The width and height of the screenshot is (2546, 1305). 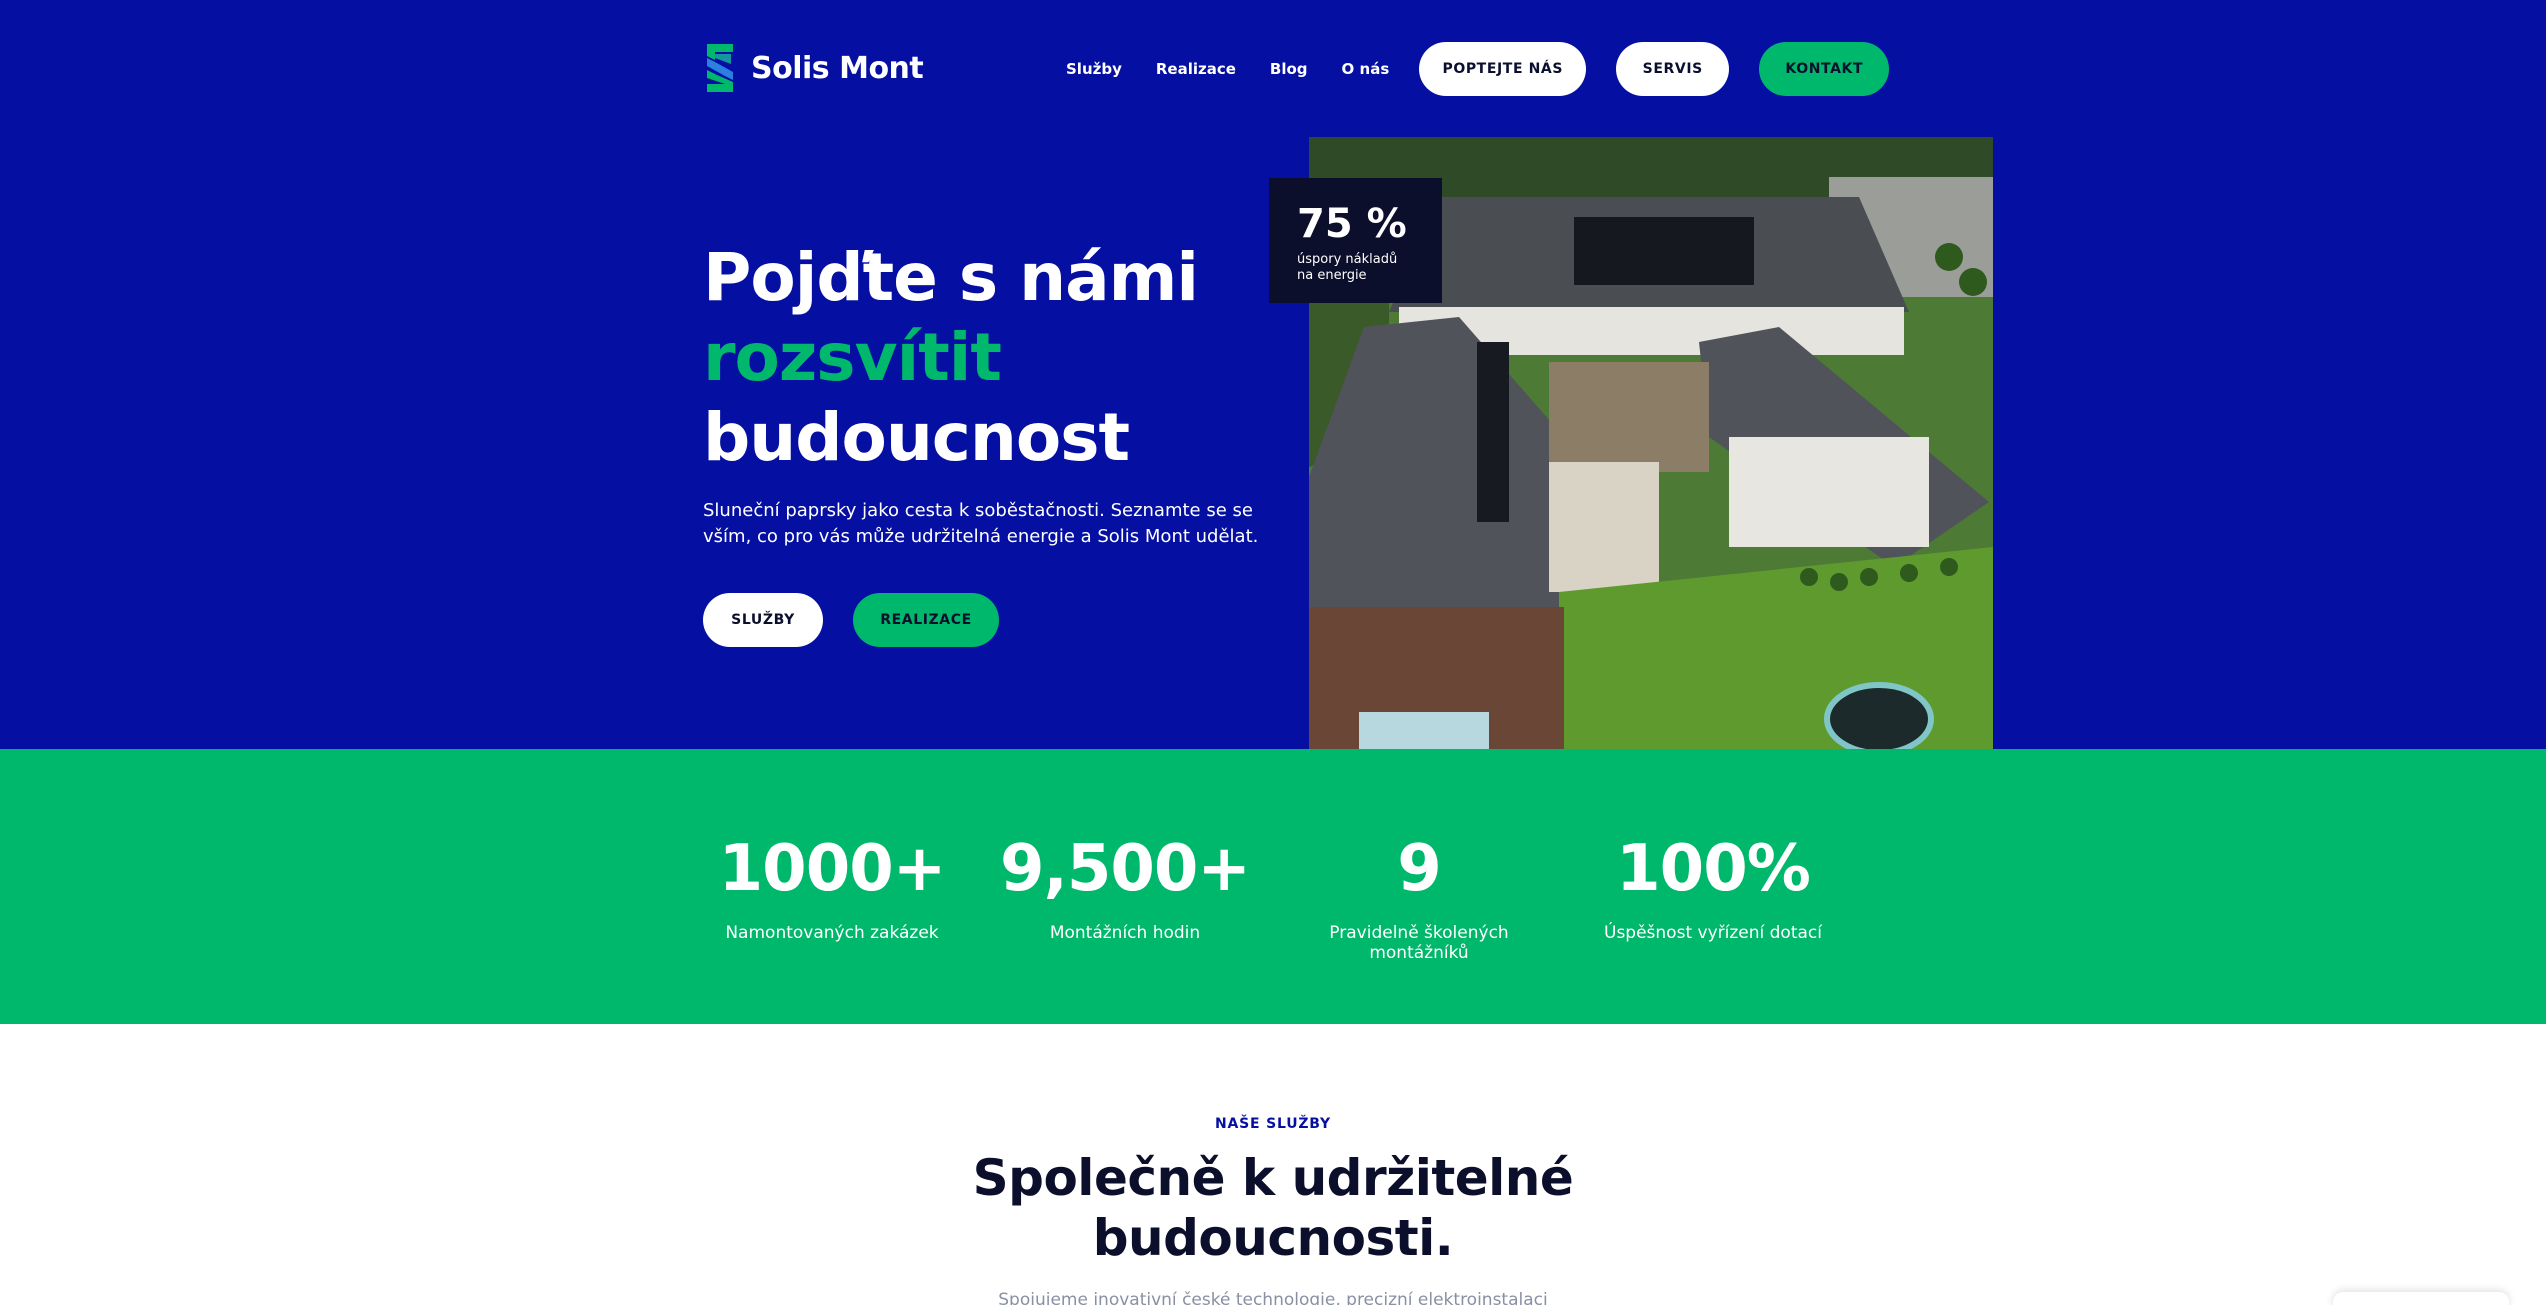 What do you see at coordinates (1713, 869) in the screenshot?
I see `stat-value: 100%` at bounding box center [1713, 869].